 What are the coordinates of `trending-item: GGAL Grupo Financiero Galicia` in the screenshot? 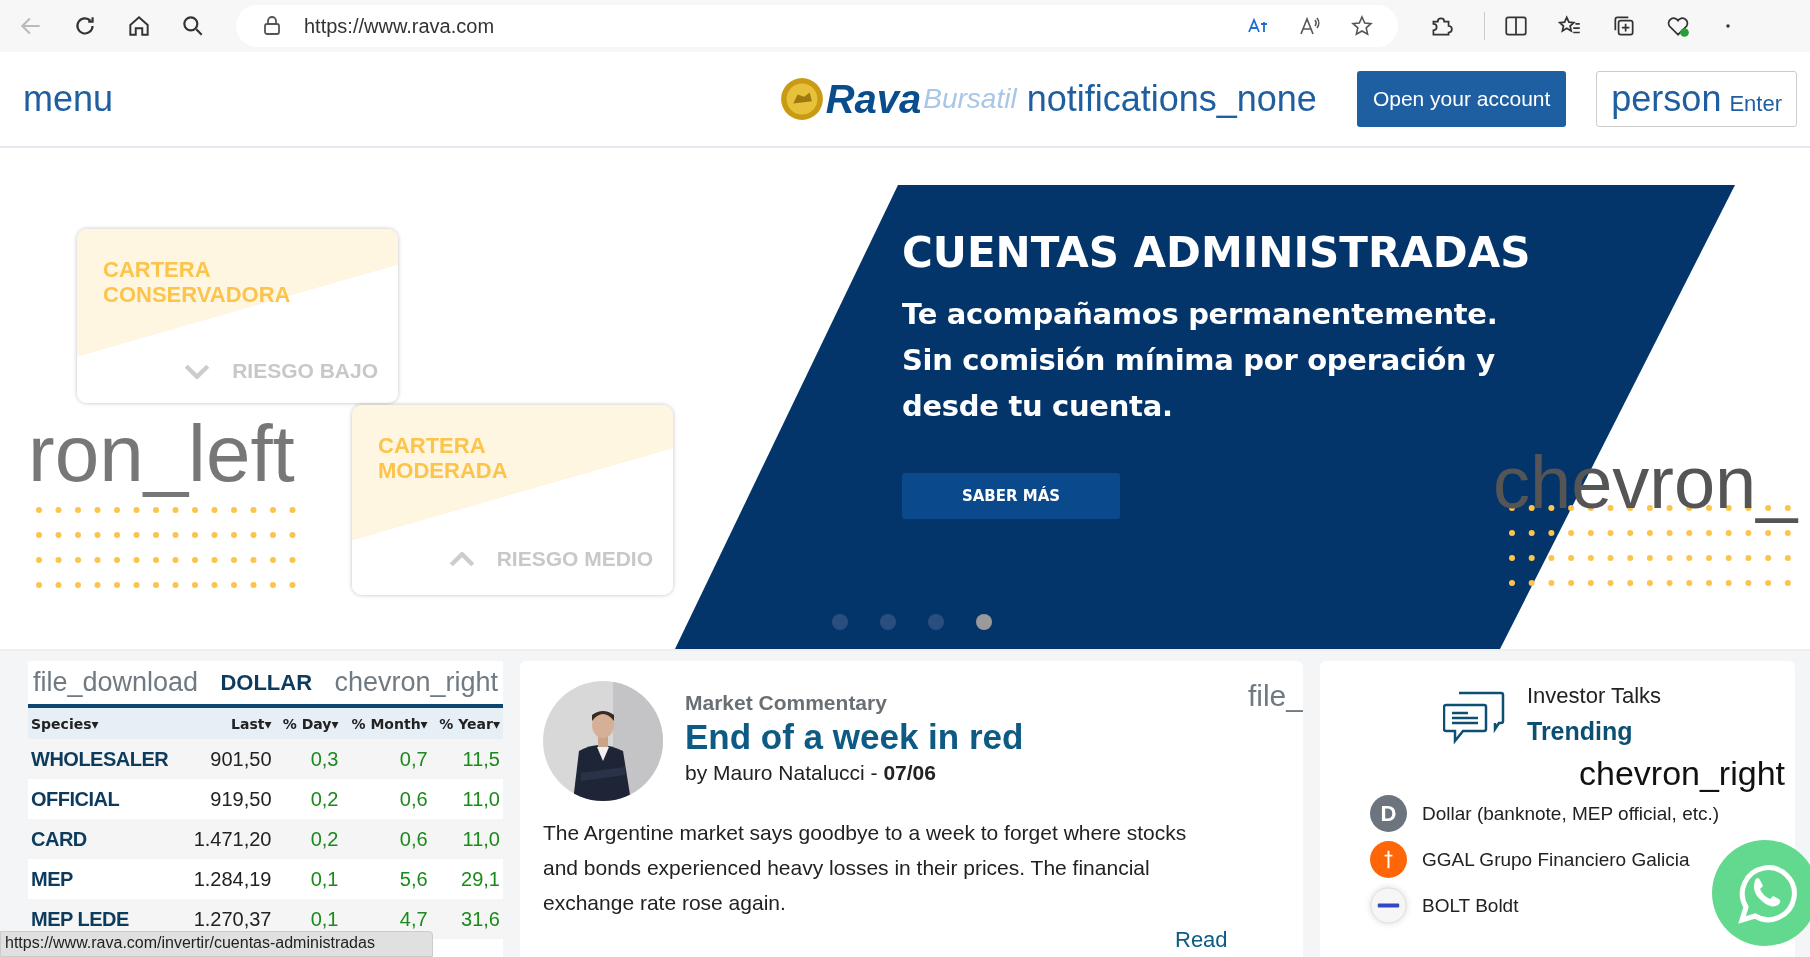 It's located at (1530, 859).